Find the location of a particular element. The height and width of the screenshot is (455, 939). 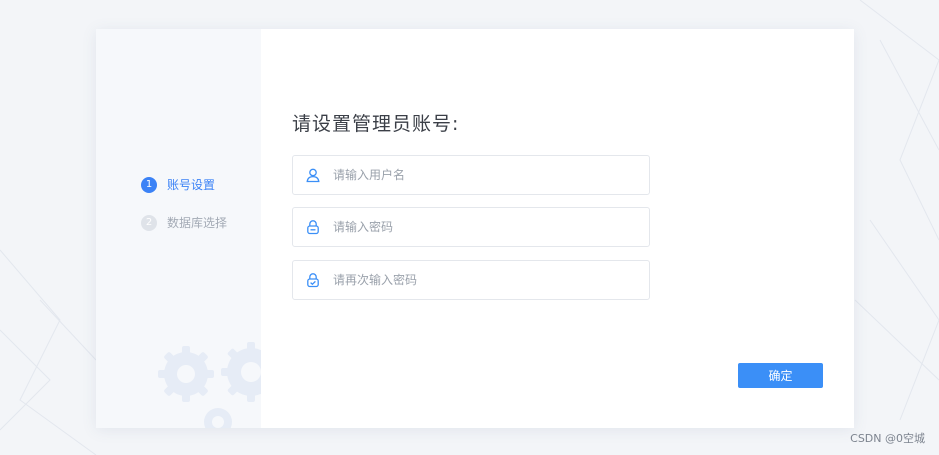

step-account-settings: 1 账号设置 is located at coordinates (178, 184).